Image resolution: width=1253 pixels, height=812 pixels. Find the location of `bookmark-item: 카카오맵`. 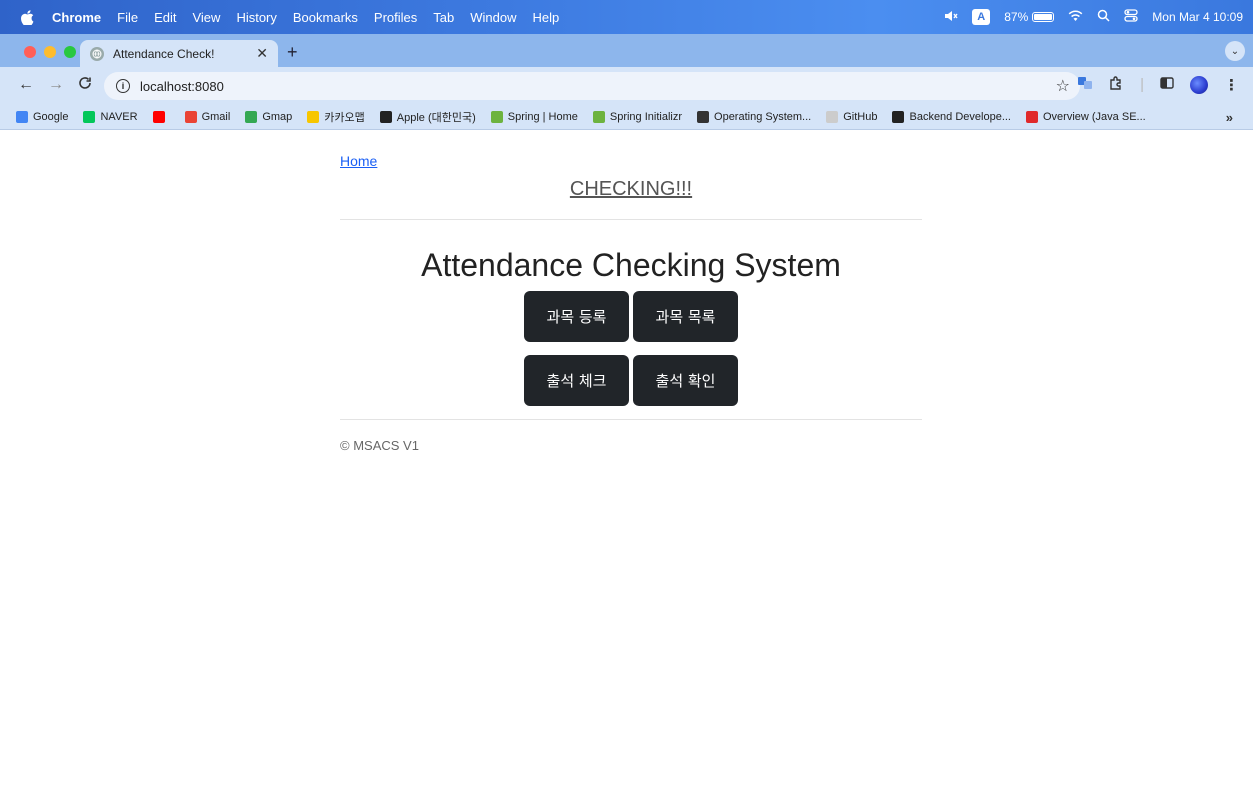

bookmark-item: 카카오맵 is located at coordinates (336, 117).